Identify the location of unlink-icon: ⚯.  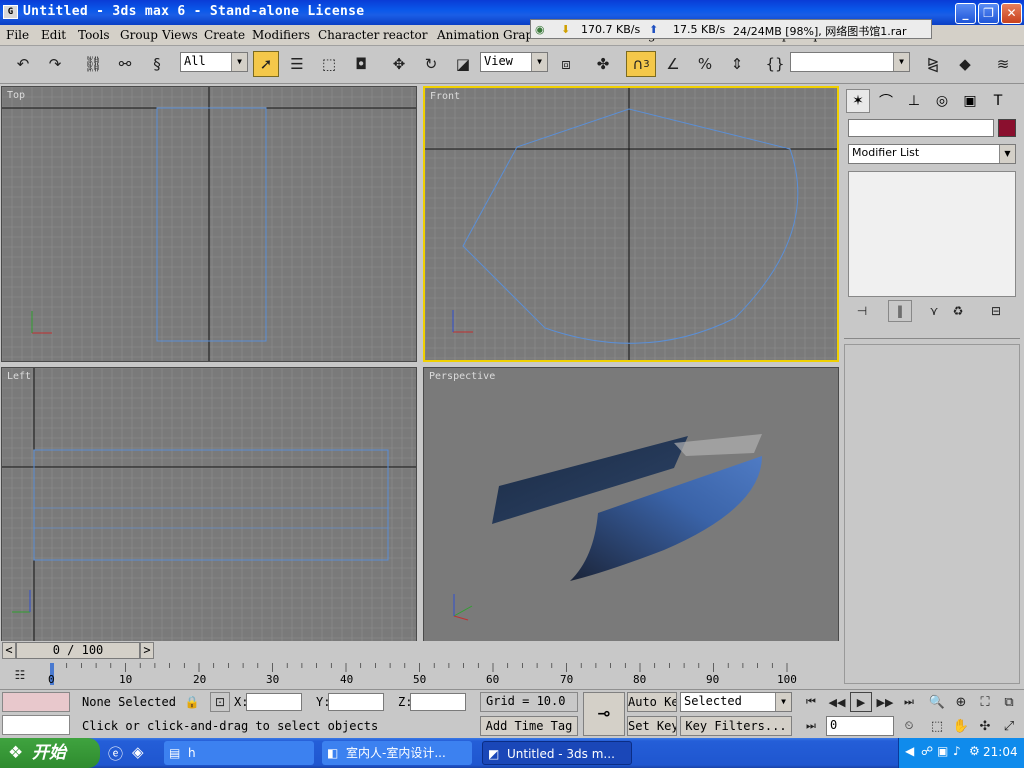
(125, 64).